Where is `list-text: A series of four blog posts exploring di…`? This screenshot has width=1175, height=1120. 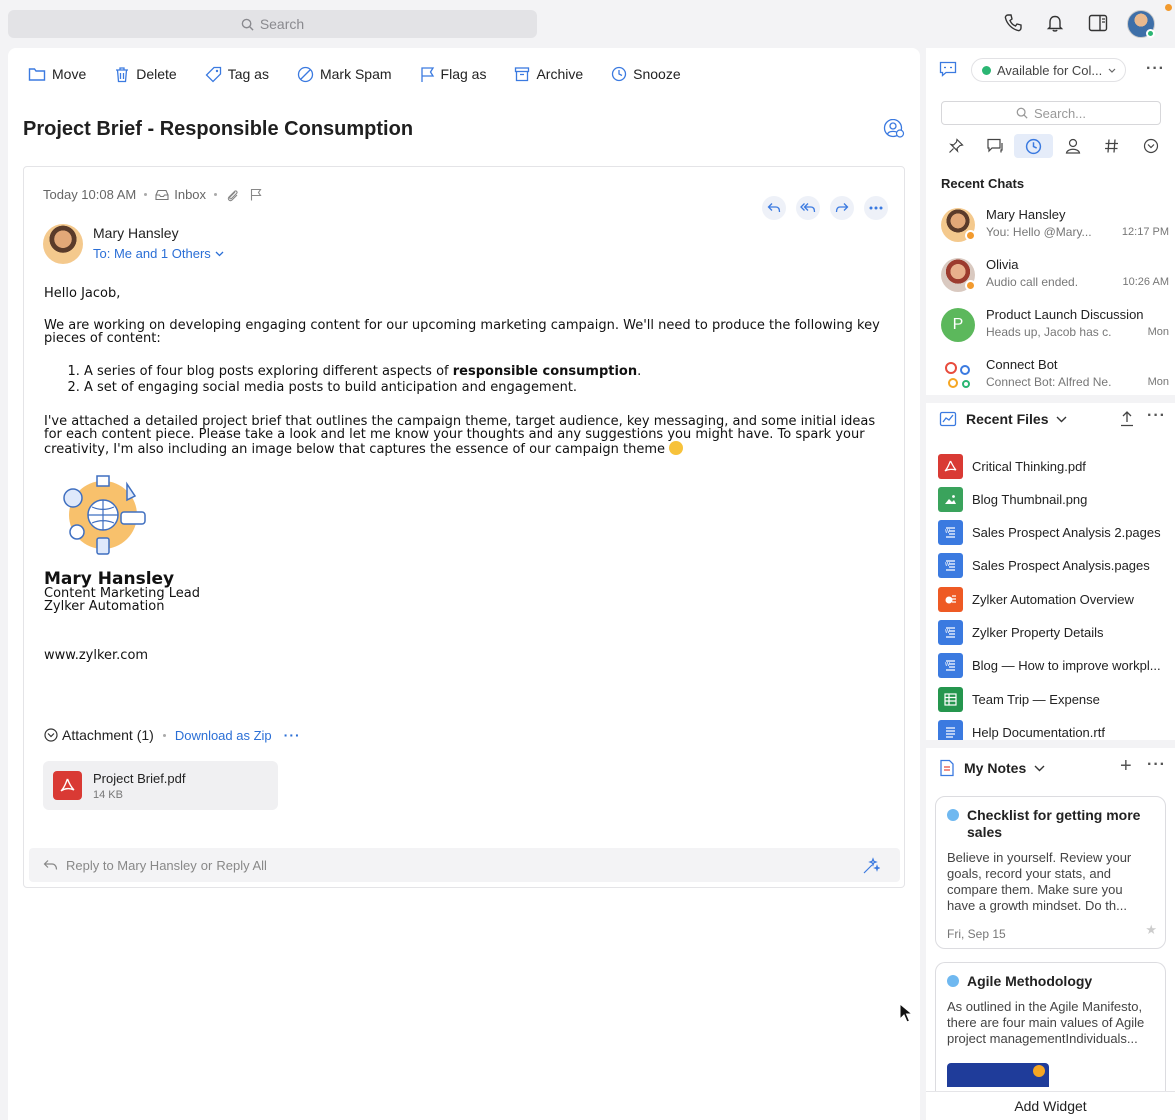 list-text: A series of four blog posts exploring di… is located at coordinates (268, 371).